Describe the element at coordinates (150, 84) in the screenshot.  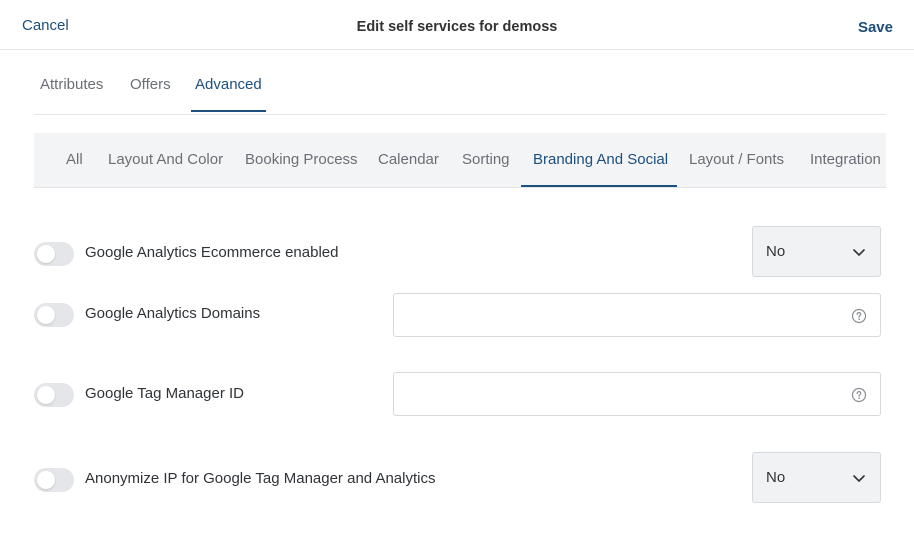
I see `tab-offers: Offers` at that location.